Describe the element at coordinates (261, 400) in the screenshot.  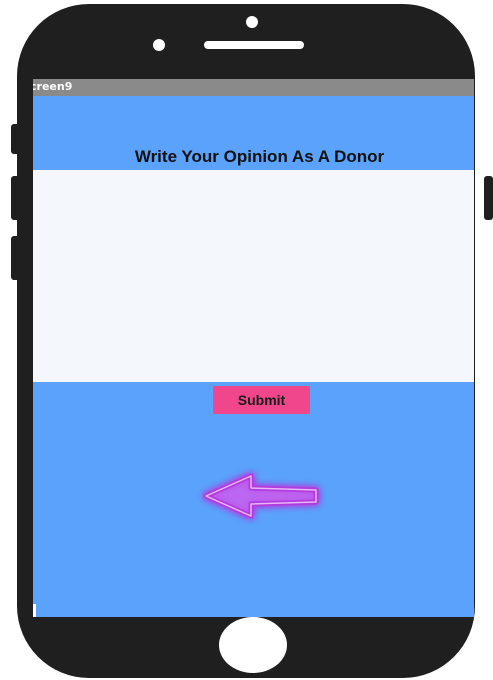
I see `submit-button: Submit` at that location.